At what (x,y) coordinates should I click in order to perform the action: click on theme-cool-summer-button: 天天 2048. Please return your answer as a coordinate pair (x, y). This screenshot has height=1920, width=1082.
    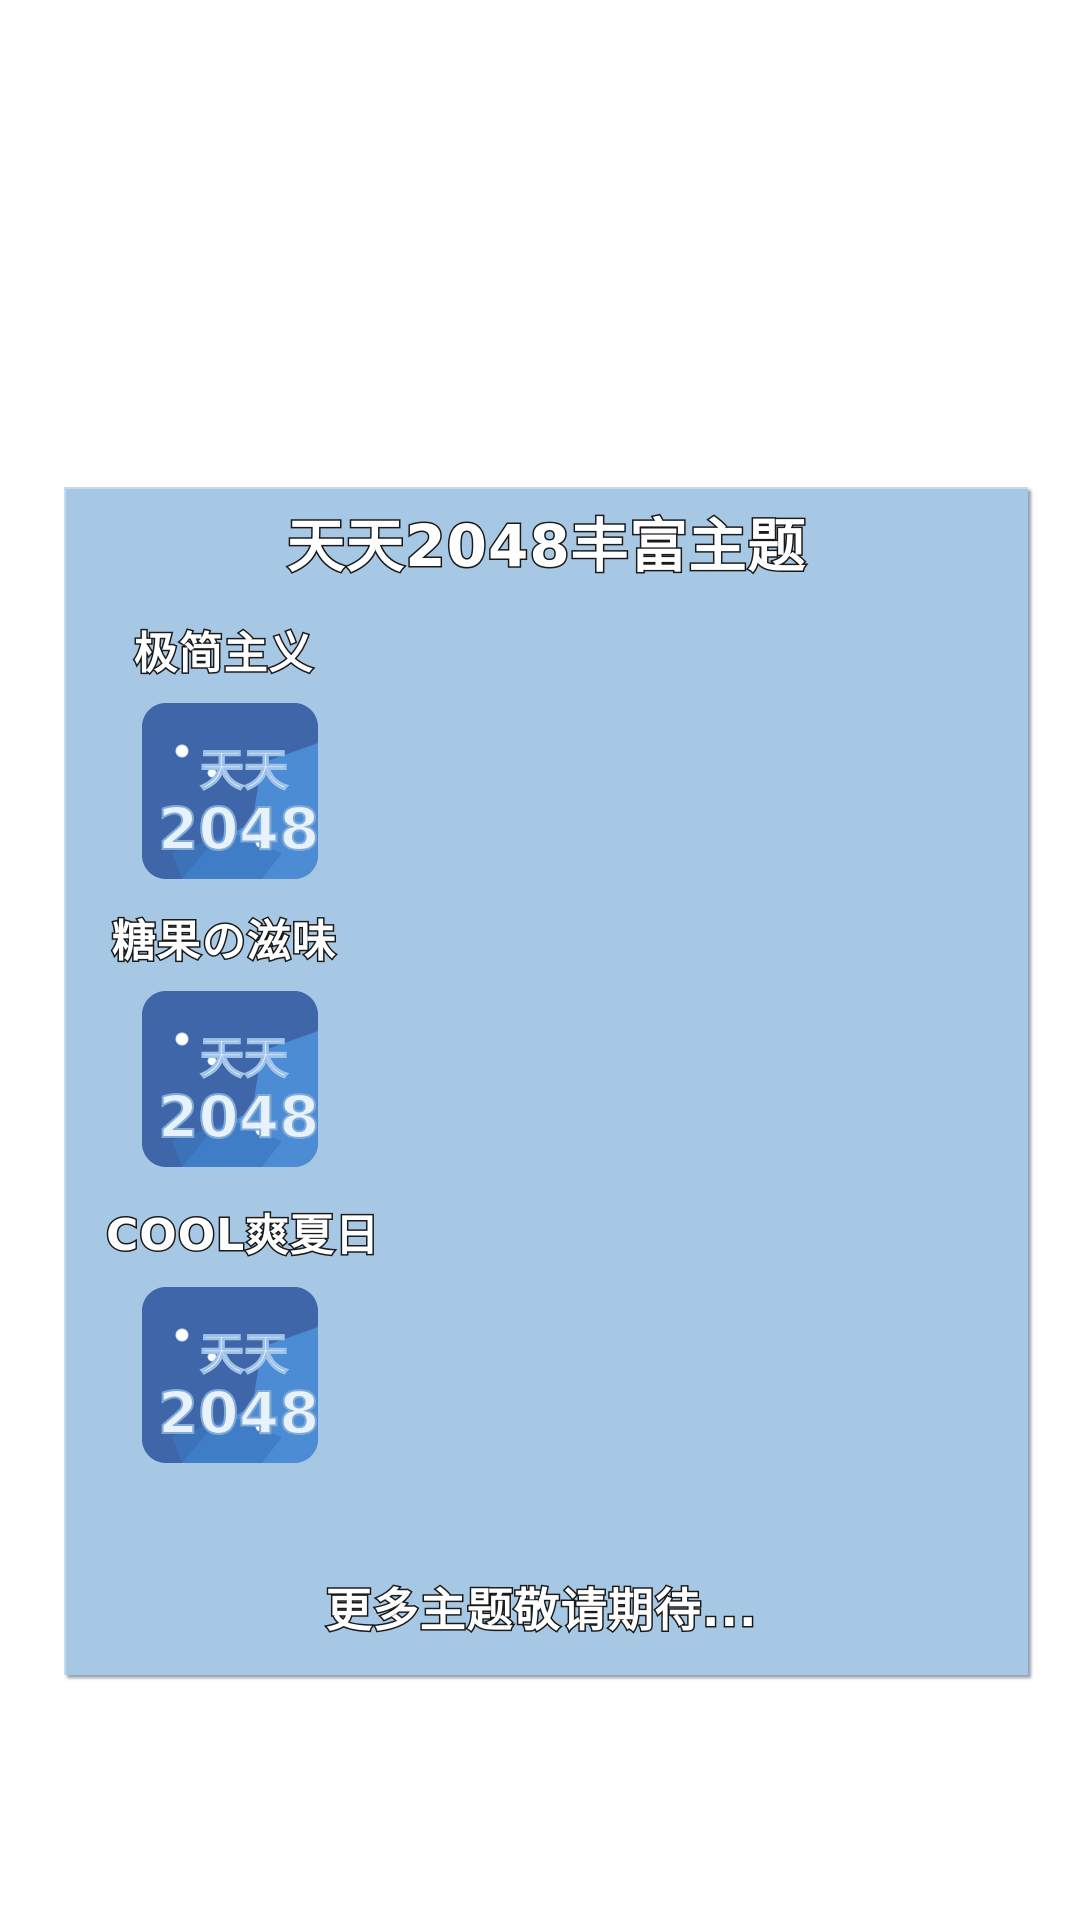
    Looking at the image, I should click on (230, 1375).